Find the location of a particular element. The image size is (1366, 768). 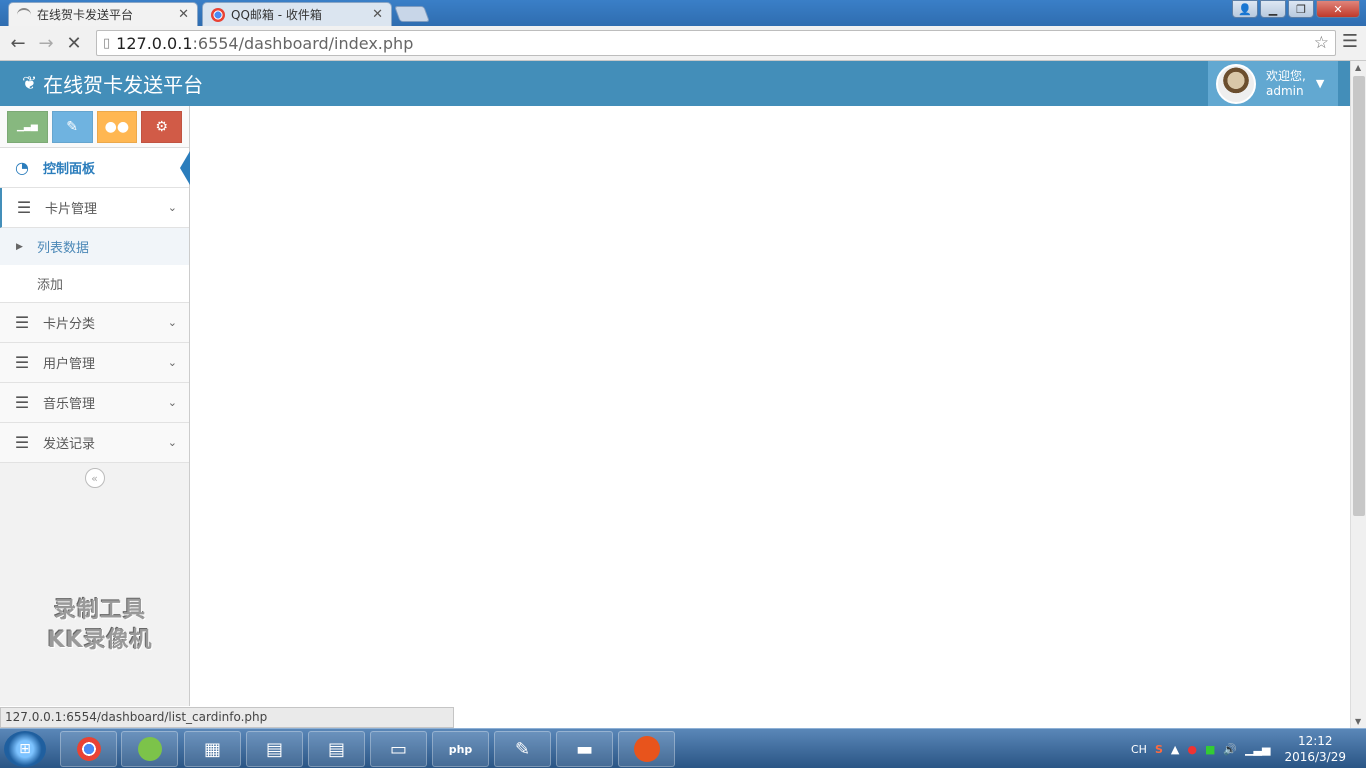

sidebar-item-music-management: ☰ 音乐管理 ⌄ is located at coordinates (94, 403).